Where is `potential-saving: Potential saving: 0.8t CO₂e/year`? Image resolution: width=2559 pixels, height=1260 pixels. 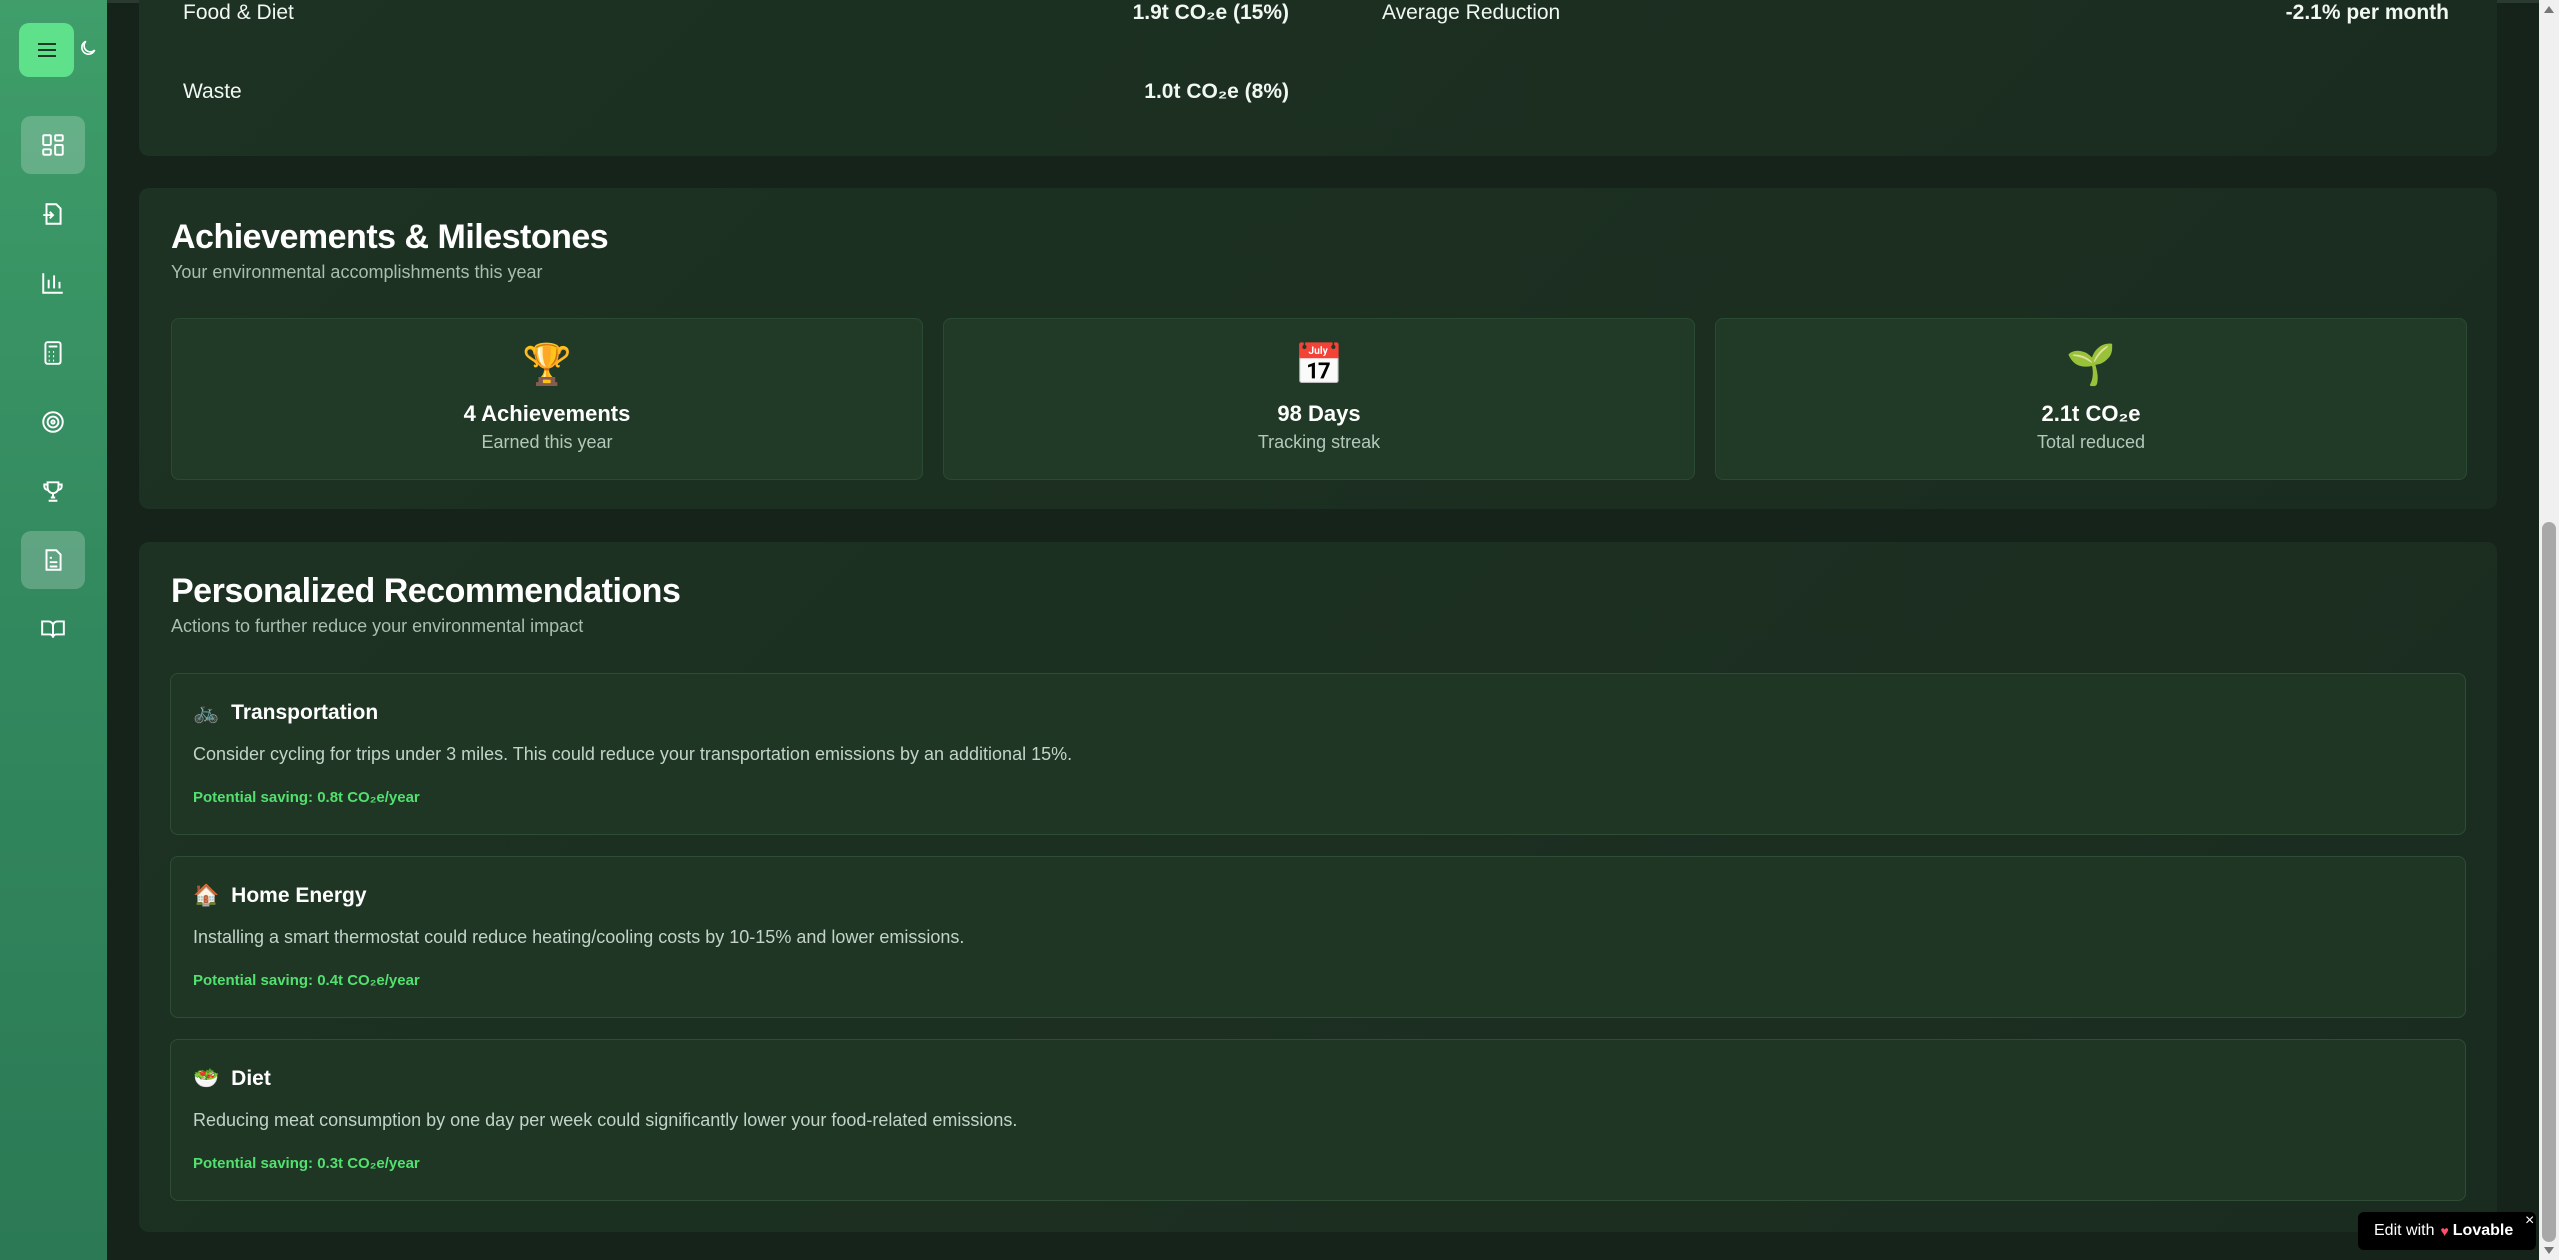
potential-saving: Potential saving: 0.8t CO₂e/year is located at coordinates (306, 797).